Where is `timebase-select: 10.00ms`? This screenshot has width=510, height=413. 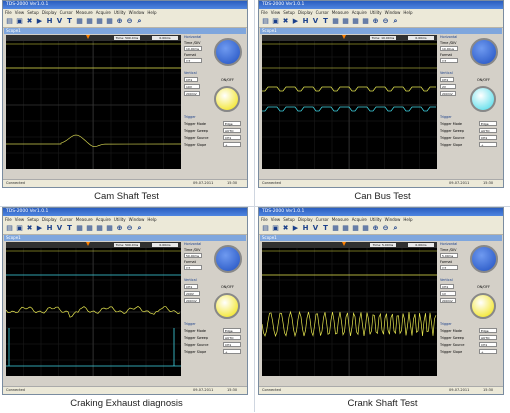
timebase-select: 10.00ms is located at coordinates (193, 48).